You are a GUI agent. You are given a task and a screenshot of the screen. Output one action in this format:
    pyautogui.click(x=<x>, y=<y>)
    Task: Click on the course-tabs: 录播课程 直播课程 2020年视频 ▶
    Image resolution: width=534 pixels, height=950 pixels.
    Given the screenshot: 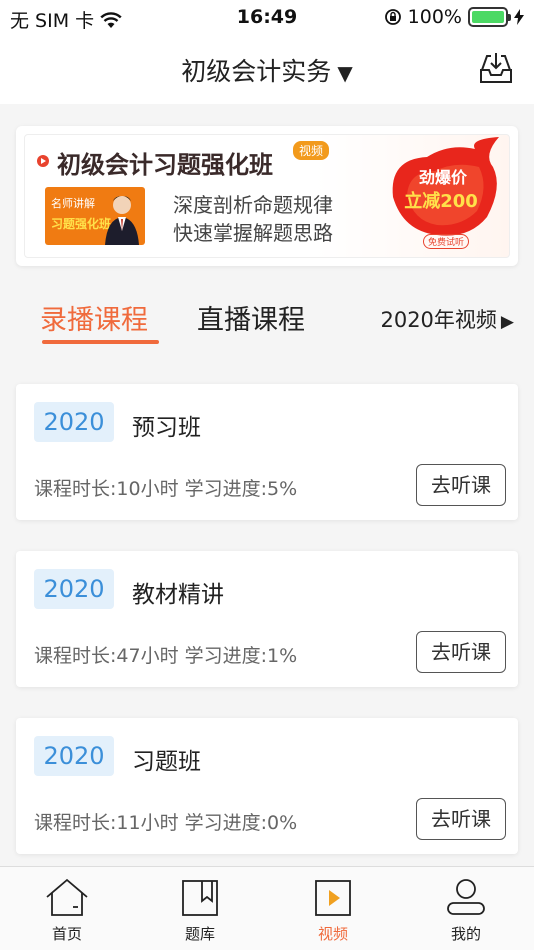 What is the action you would take?
    pyautogui.click(x=267, y=322)
    